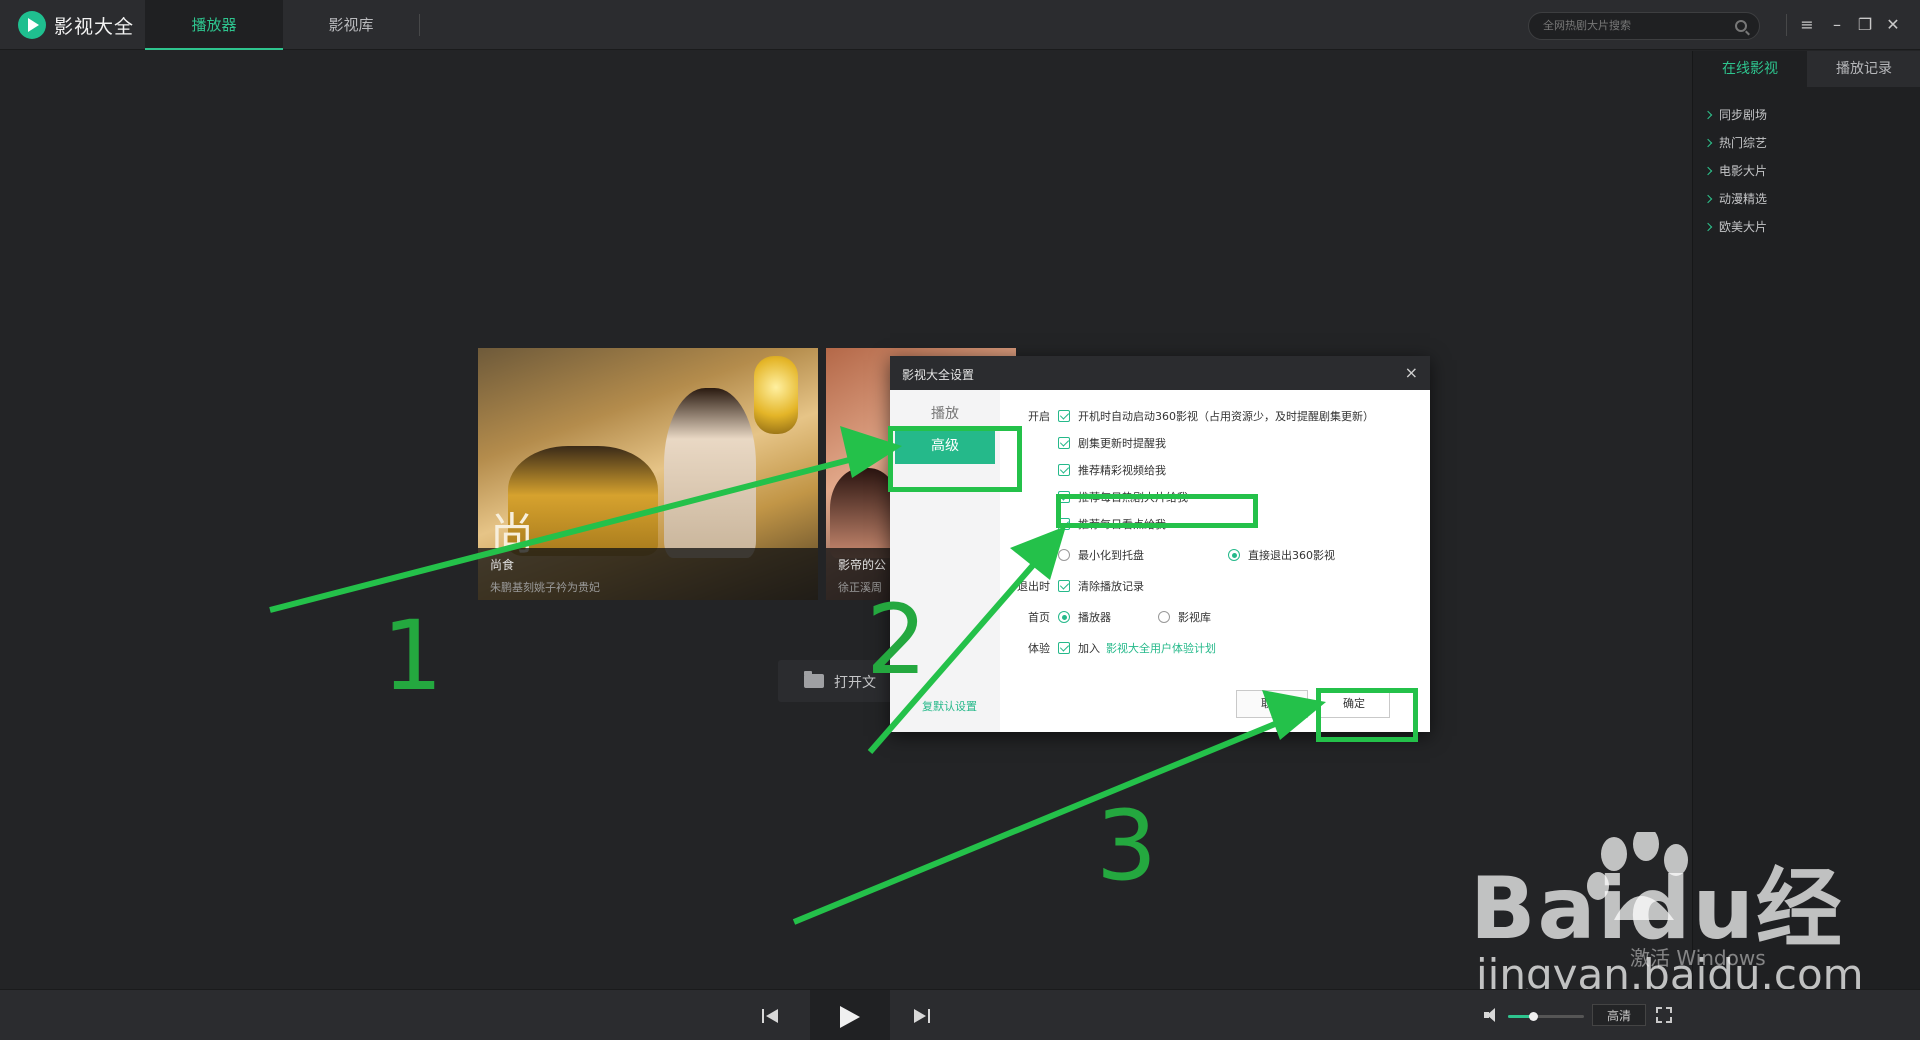 The image size is (1920, 1040). I want to click on next-icon, so click(923, 1016).